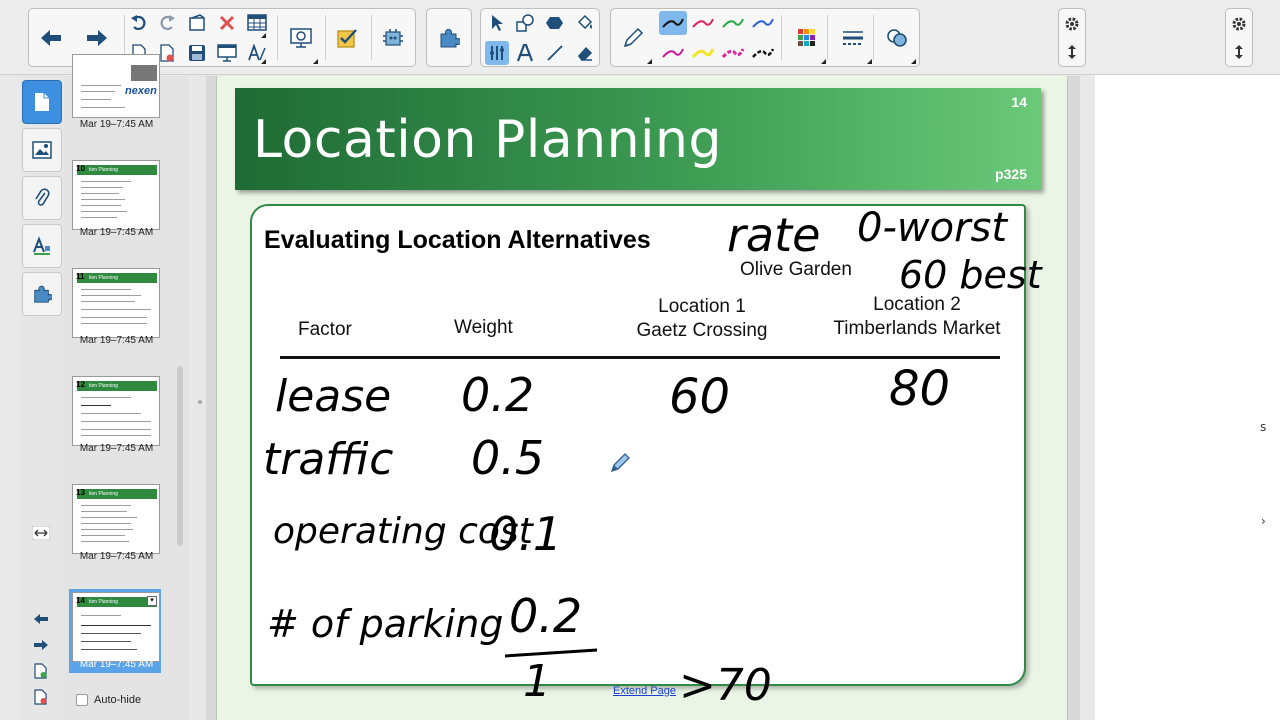 The height and width of the screenshot is (720, 1280). I want to click on pen-style-black-selected, so click(673, 23).